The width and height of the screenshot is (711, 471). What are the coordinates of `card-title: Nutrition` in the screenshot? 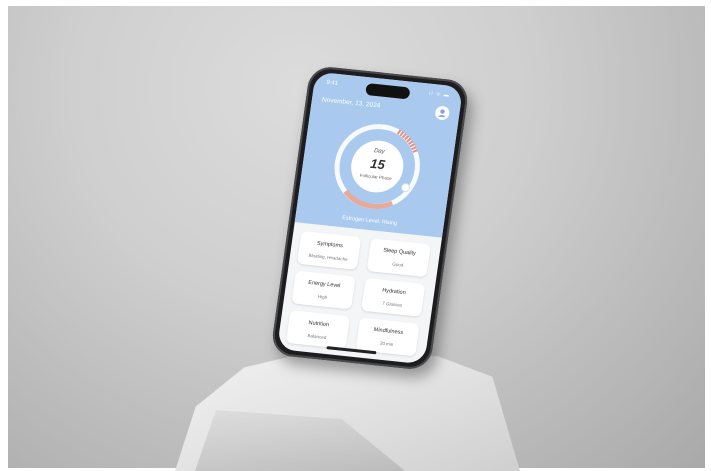 It's located at (319, 324).